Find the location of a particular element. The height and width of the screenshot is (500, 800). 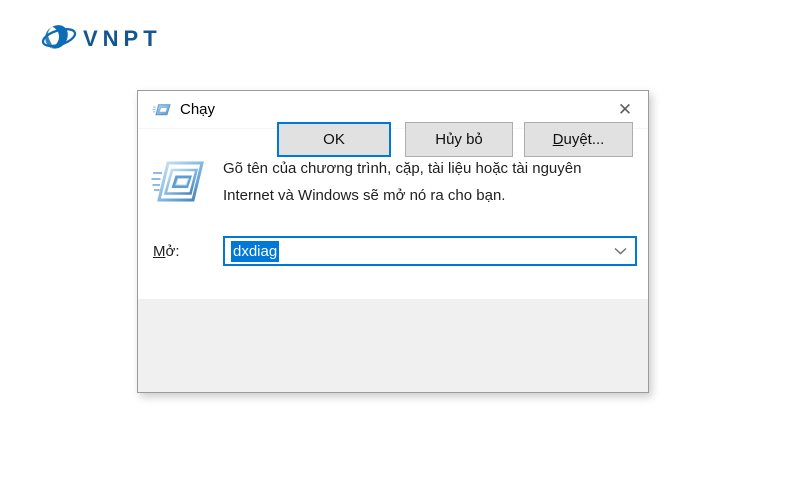

dialog-title: Chạy is located at coordinates (198, 109).